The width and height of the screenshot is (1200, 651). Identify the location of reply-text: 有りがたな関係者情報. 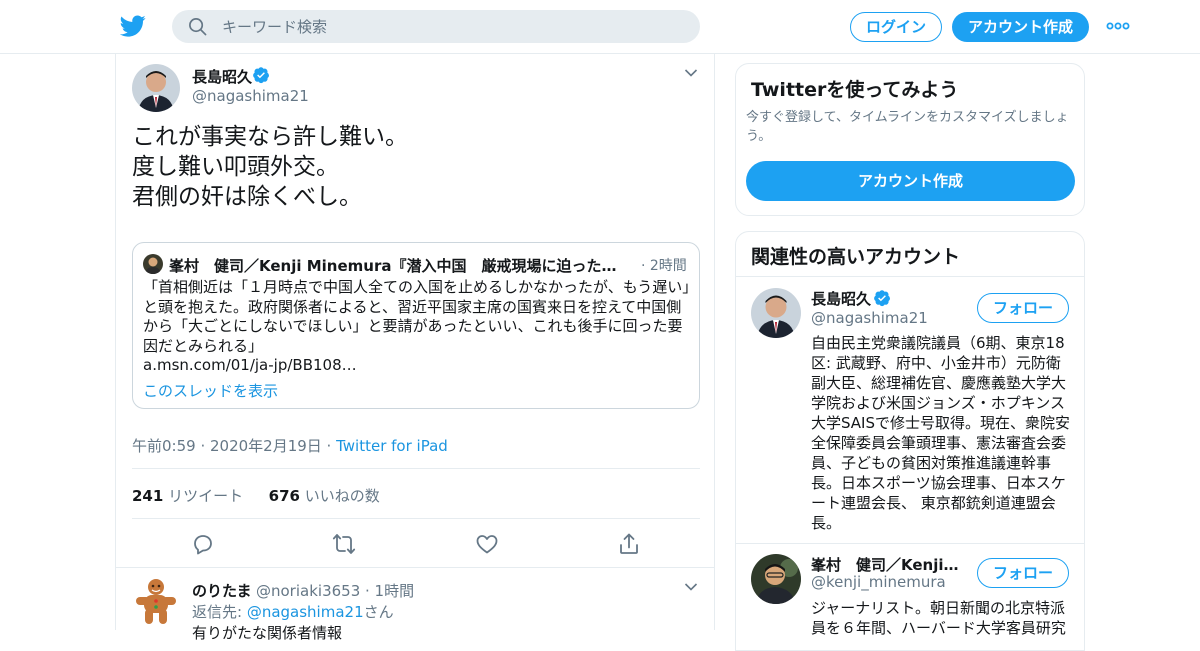
(267, 633).